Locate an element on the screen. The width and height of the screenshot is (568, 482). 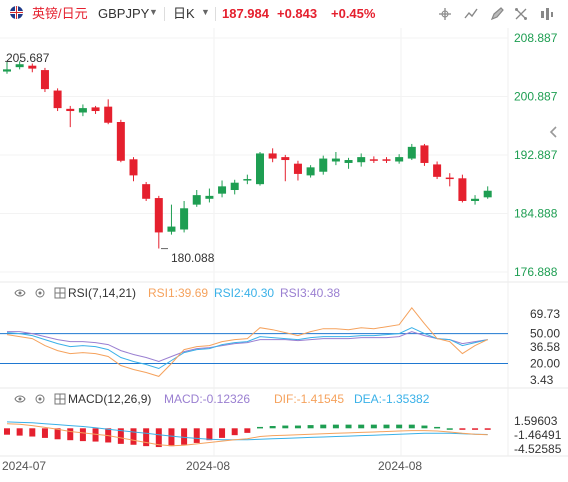
rsi3-value: RSI3:40.38 is located at coordinates (310, 293).